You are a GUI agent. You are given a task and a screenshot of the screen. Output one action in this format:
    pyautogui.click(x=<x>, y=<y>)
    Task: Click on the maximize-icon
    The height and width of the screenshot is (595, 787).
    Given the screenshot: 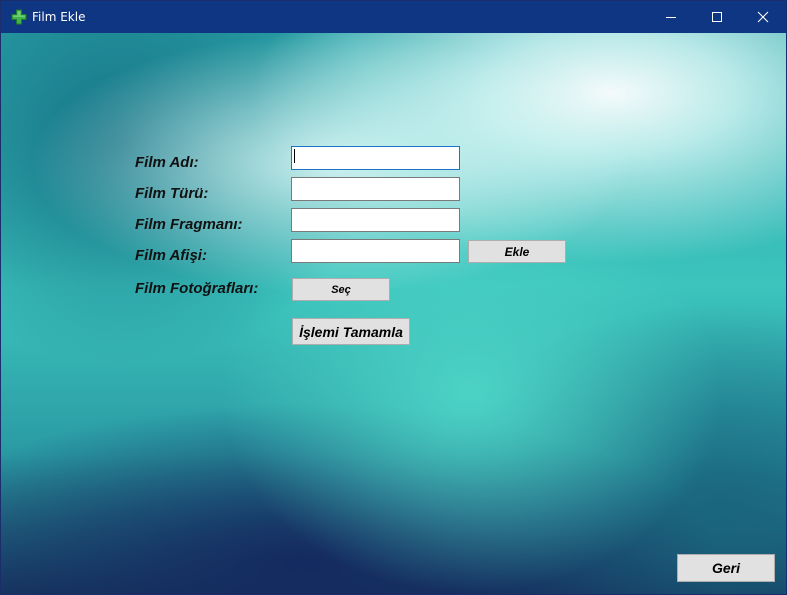 What is the action you would take?
    pyautogui.click(x=717, y=17)
    